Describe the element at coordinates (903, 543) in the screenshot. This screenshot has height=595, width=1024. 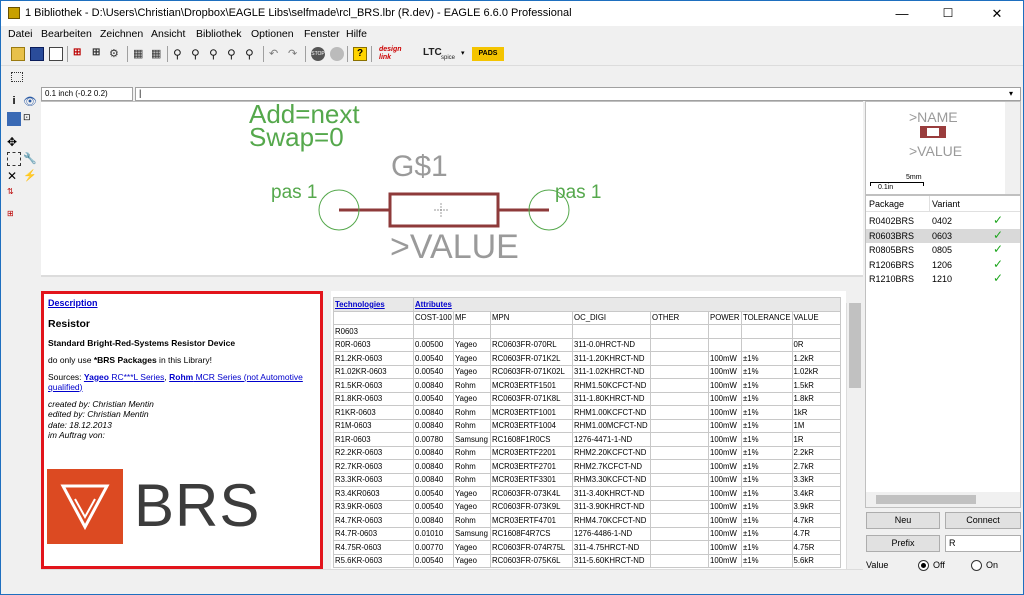
I see `prefix-button: Prefix` at that location.